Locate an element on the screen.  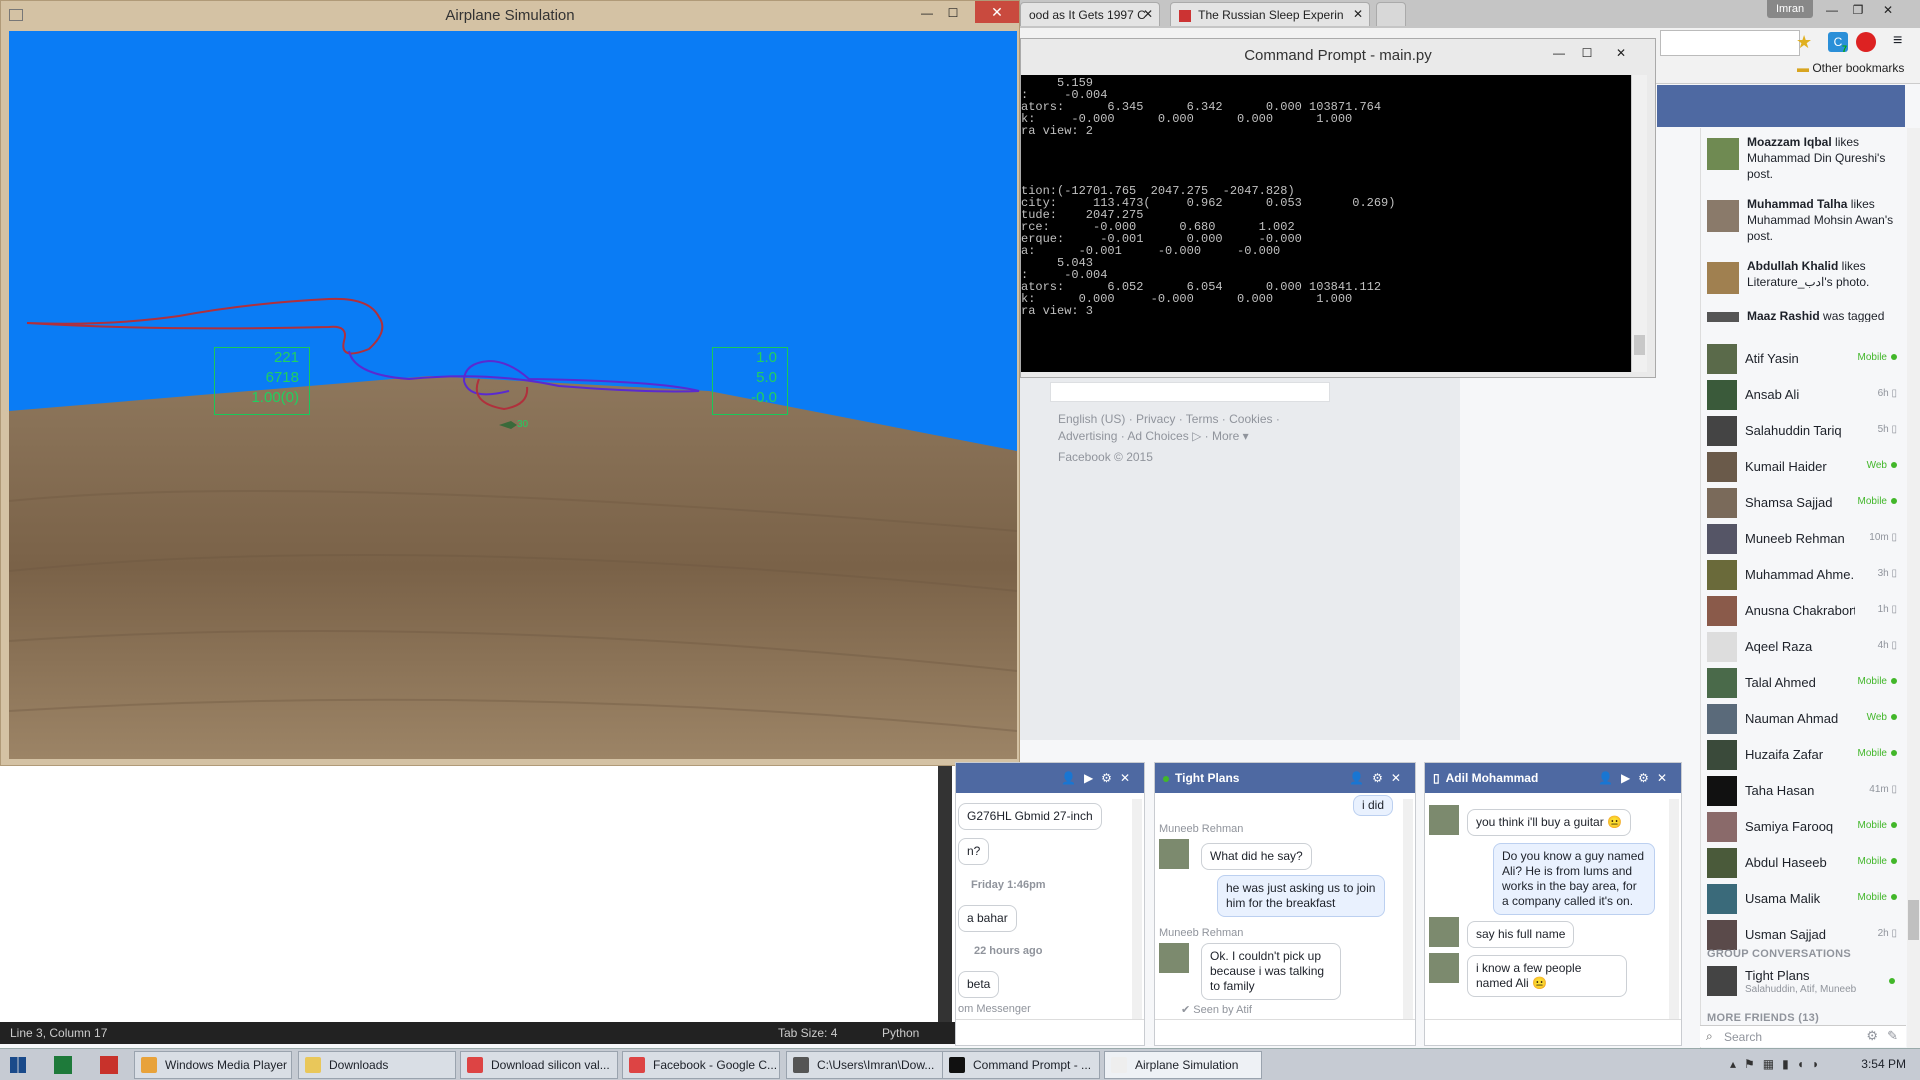
hud-speed: 221 is located at coordinates (286, 357).